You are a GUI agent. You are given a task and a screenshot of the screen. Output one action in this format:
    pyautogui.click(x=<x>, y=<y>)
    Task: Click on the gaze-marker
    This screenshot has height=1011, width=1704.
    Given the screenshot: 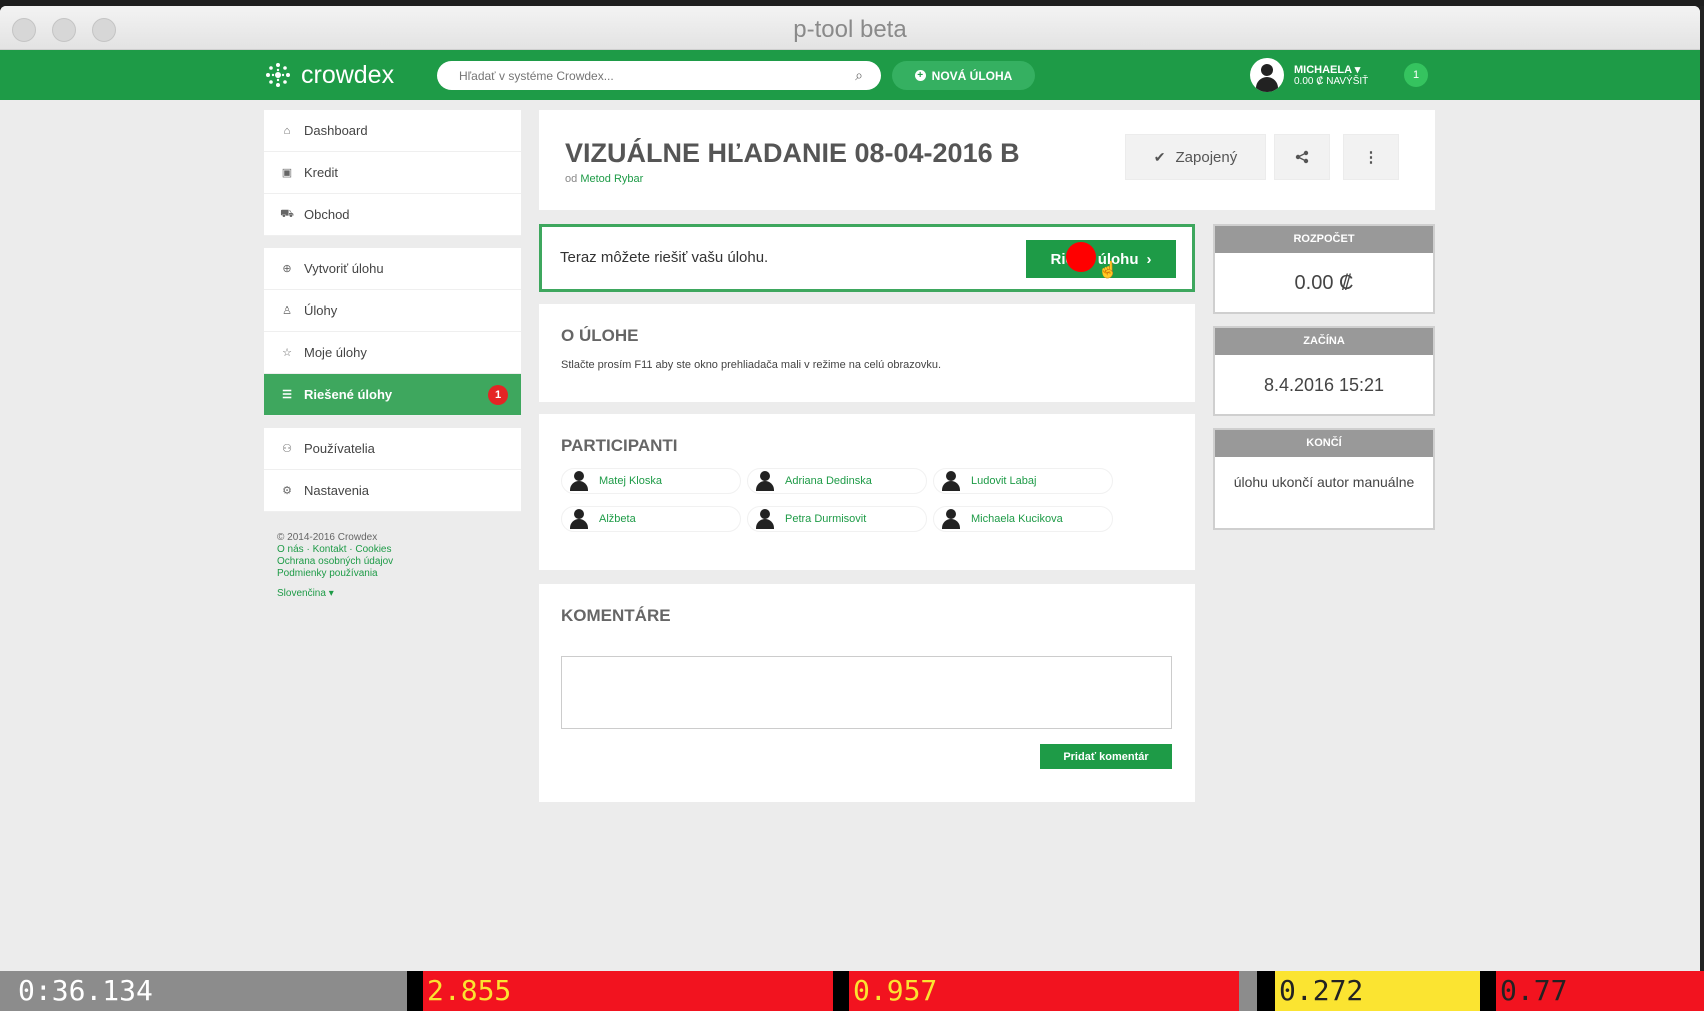 What is the action you would take?
    pyautogui.click(x=1081, y=257)
    